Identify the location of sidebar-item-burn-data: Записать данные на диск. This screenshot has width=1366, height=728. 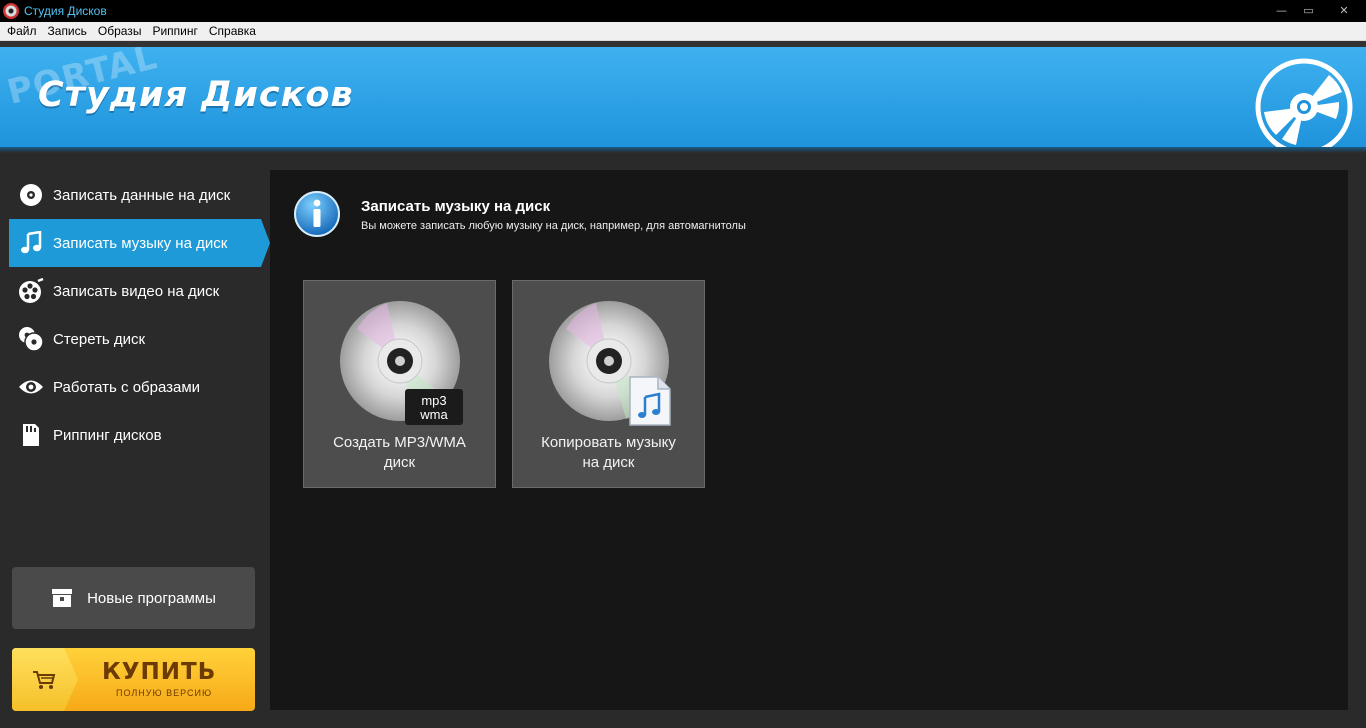
(135, 195).